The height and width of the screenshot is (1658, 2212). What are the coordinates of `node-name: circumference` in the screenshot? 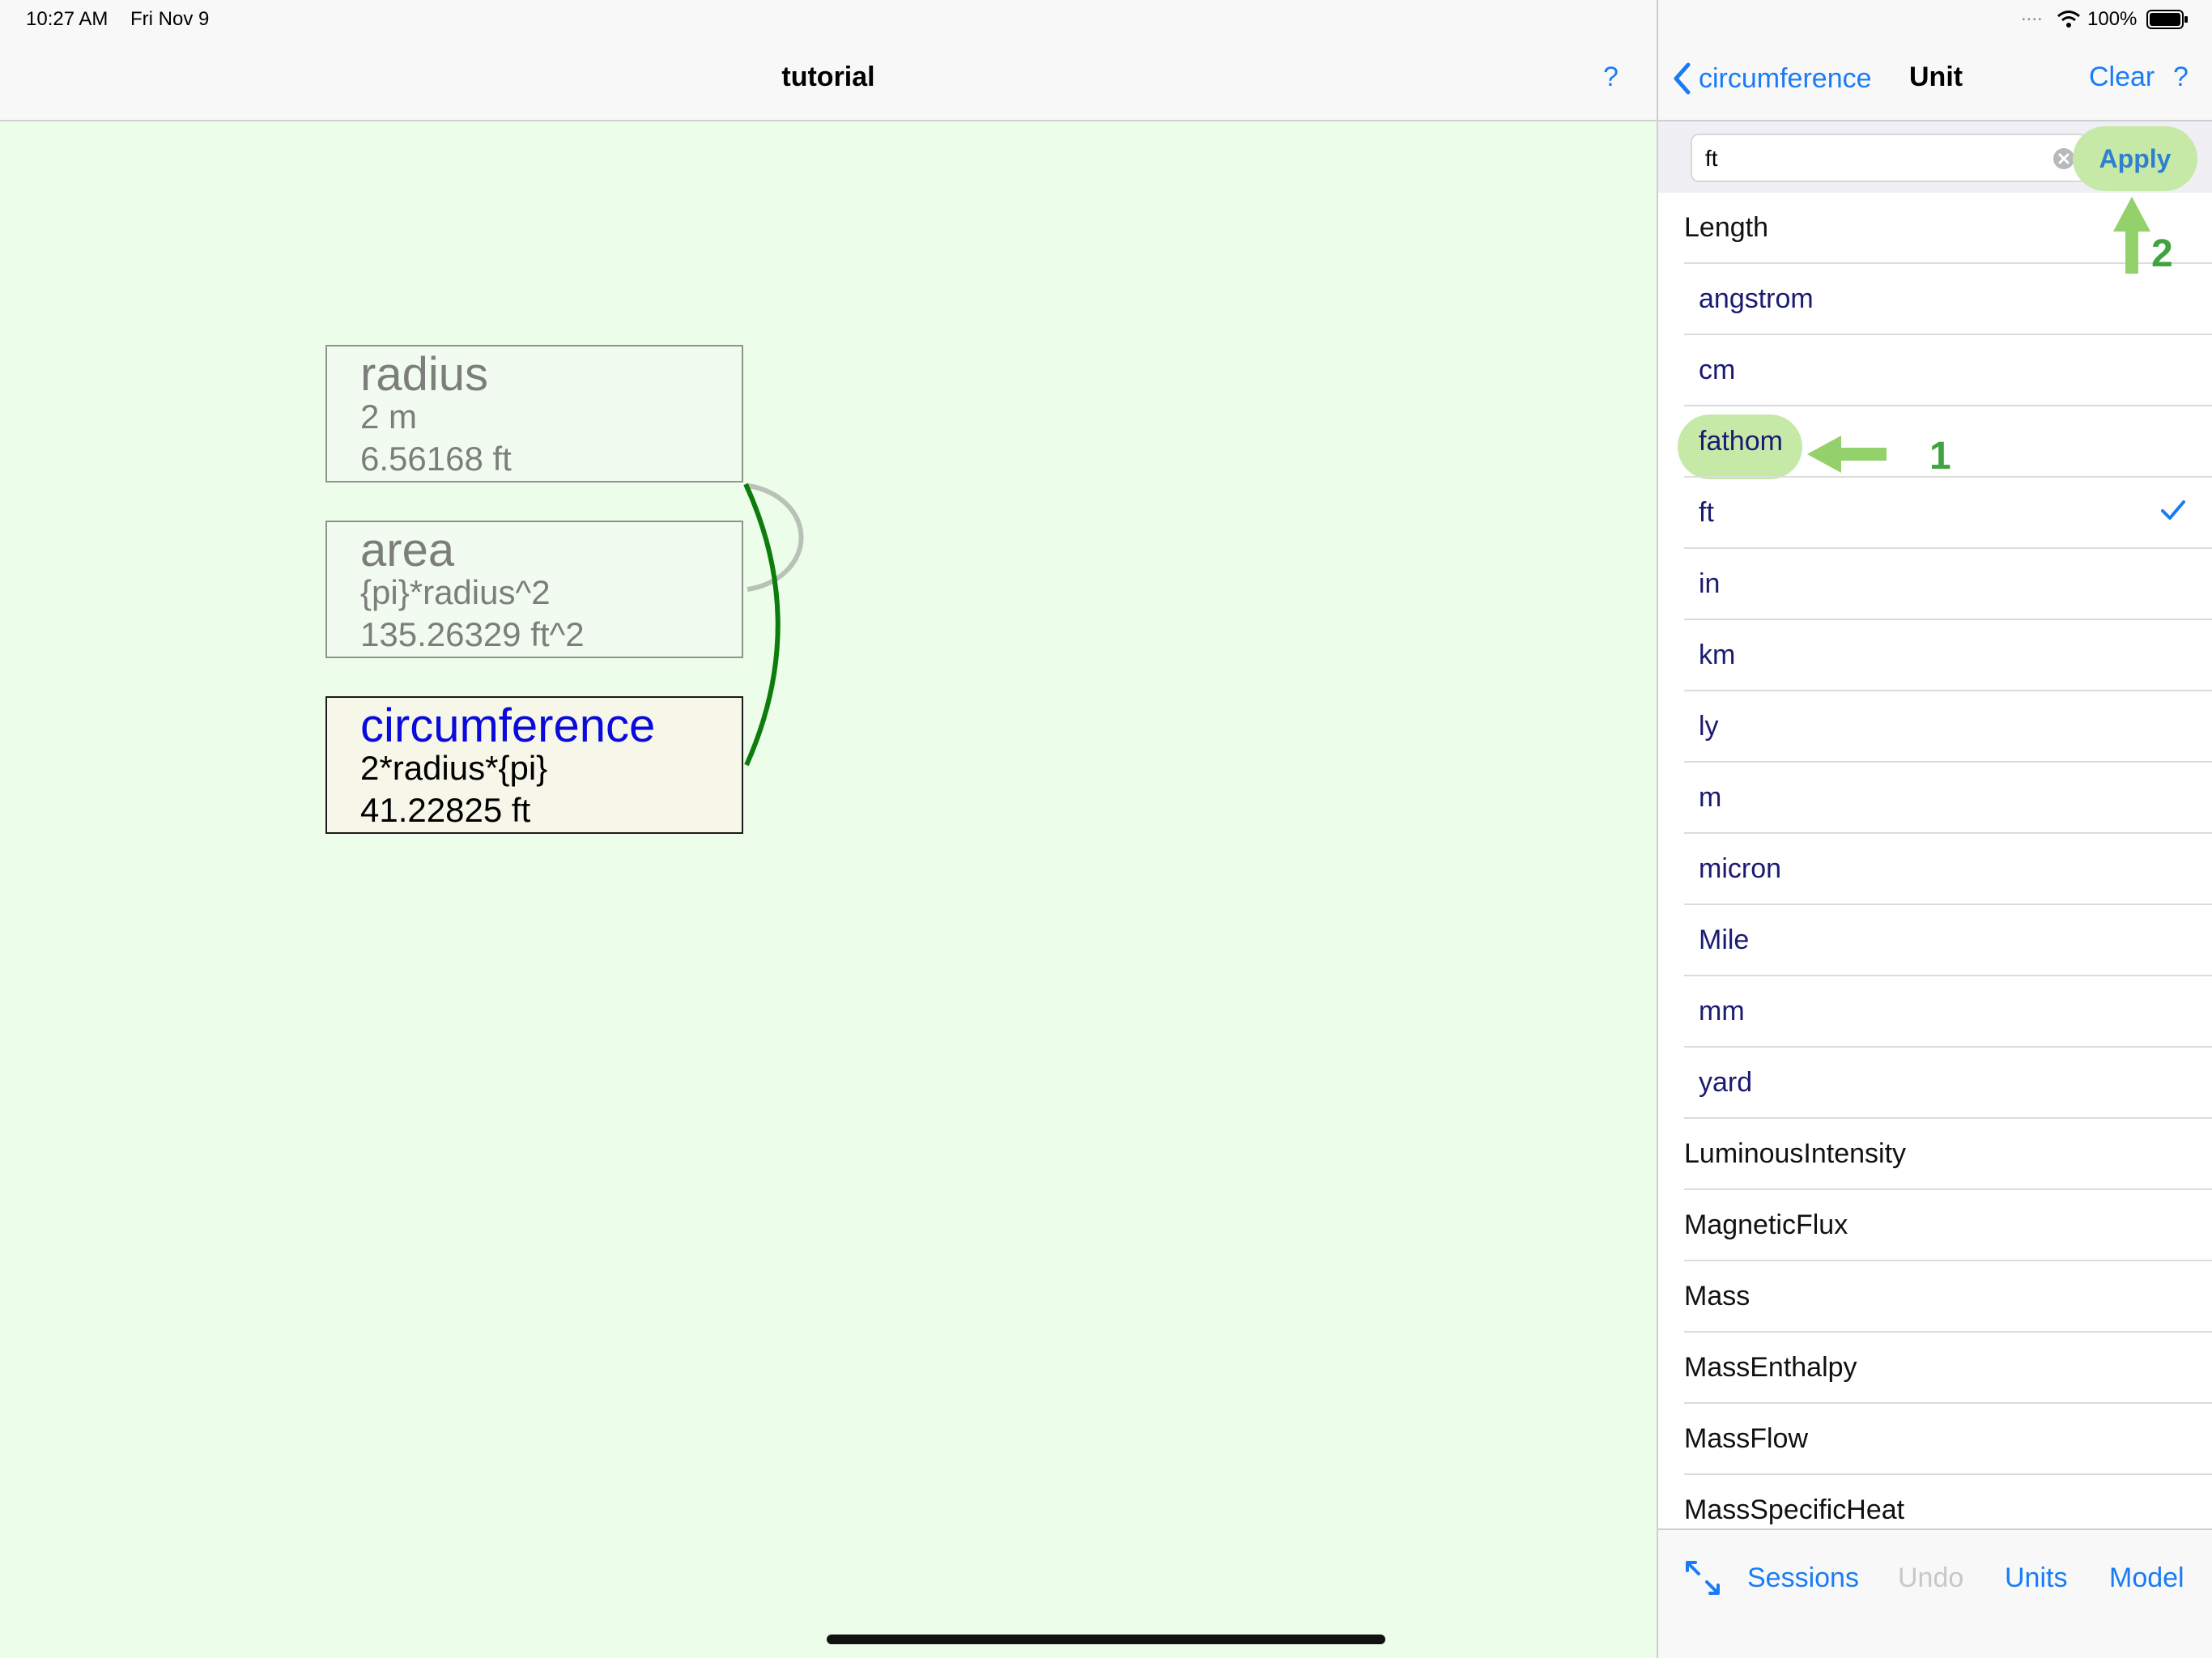 It's located at (508, 725).